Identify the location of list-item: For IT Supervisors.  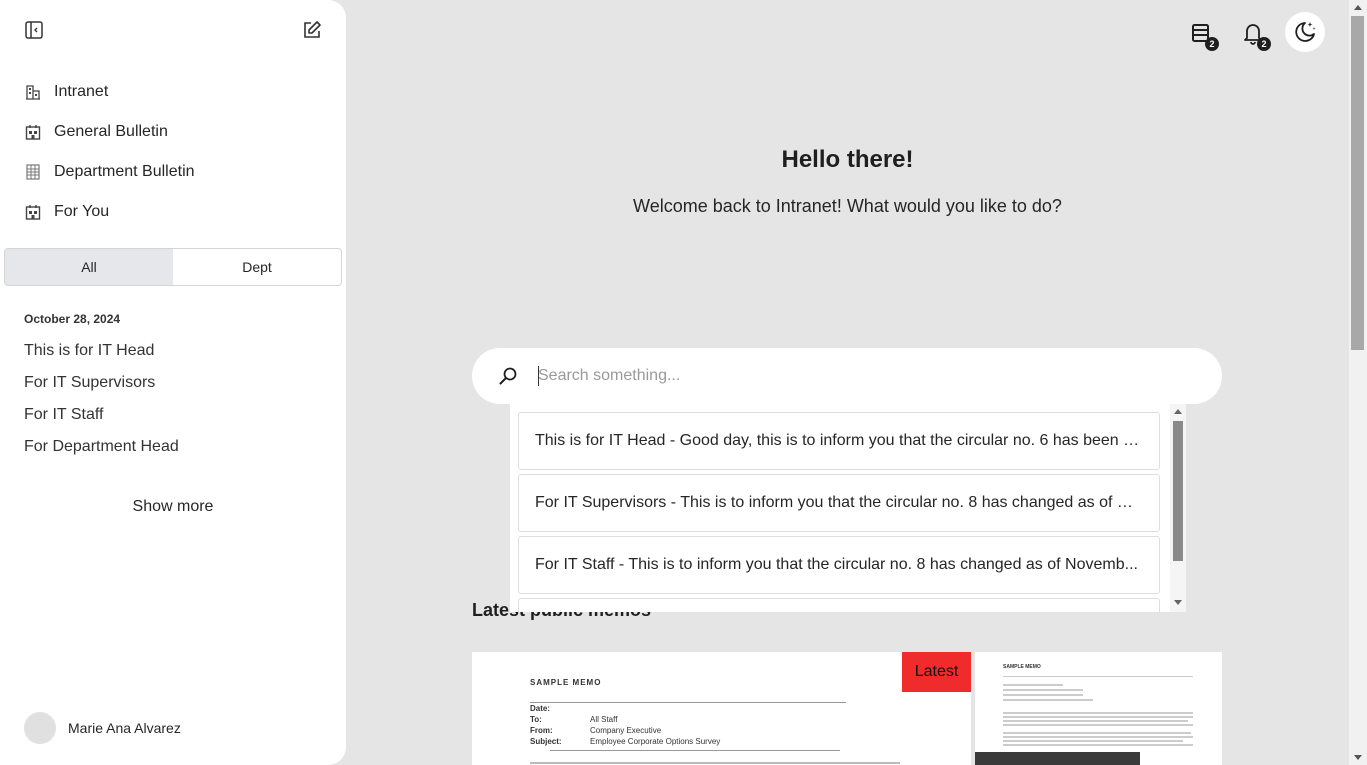
(174, 383).